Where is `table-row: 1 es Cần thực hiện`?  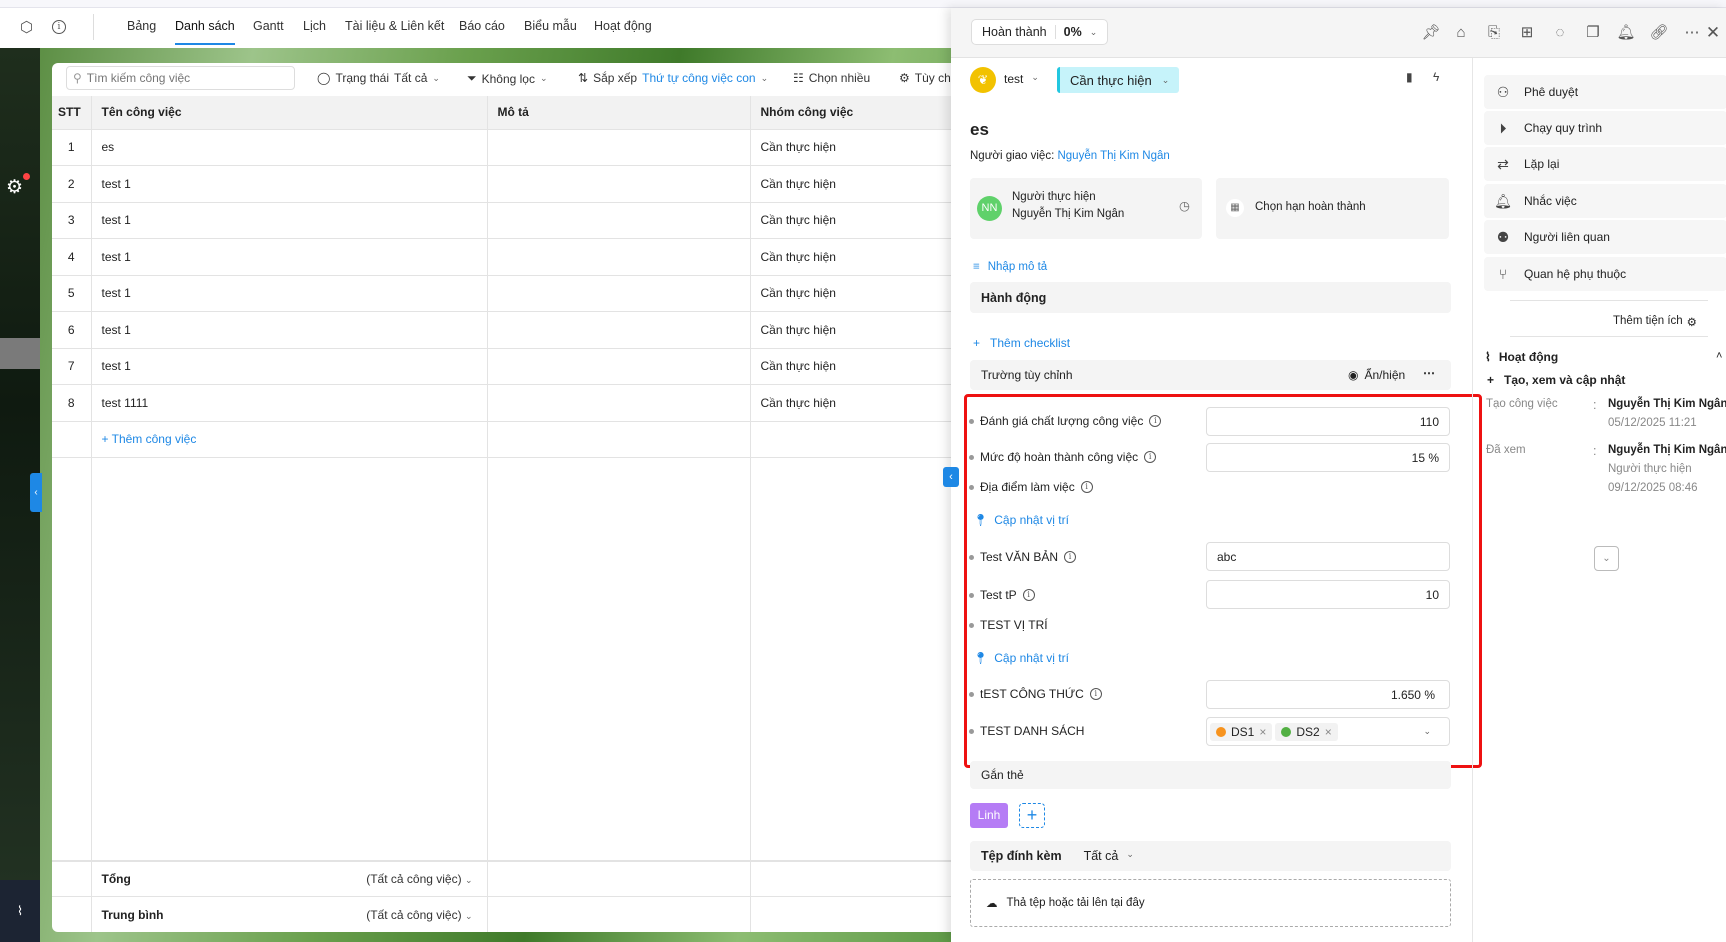
table-row: 1 es Cần thực hiện is located at coordinates (501, 147).